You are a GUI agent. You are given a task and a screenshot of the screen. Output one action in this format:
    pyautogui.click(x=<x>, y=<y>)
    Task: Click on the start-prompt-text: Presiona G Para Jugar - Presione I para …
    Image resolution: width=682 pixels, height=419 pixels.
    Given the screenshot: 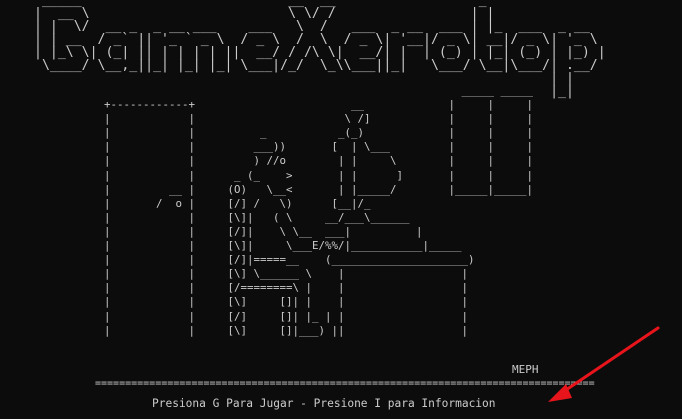 What is the action you would take?
    pyautogui.click(x=324, y=403)
    